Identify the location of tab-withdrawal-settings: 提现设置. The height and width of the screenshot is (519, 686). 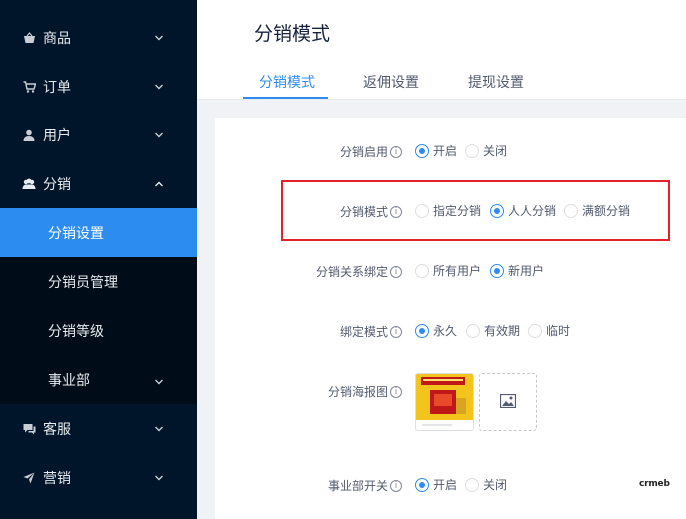
(496, 82).